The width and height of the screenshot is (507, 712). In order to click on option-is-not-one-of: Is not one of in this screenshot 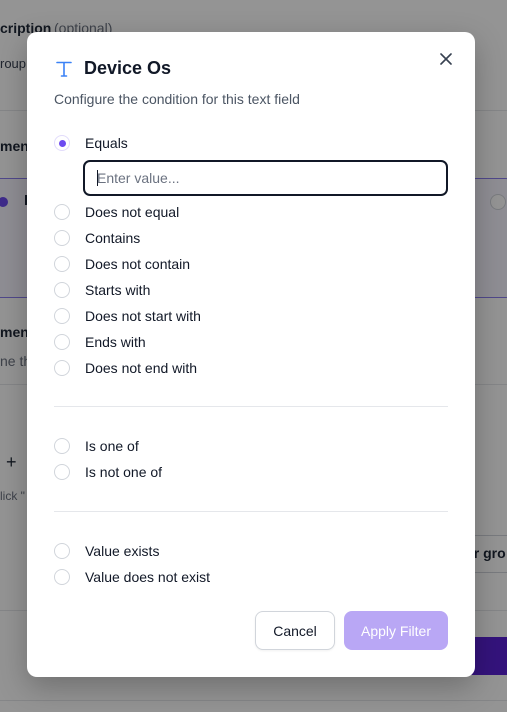, I will do `click(108, 472)`.